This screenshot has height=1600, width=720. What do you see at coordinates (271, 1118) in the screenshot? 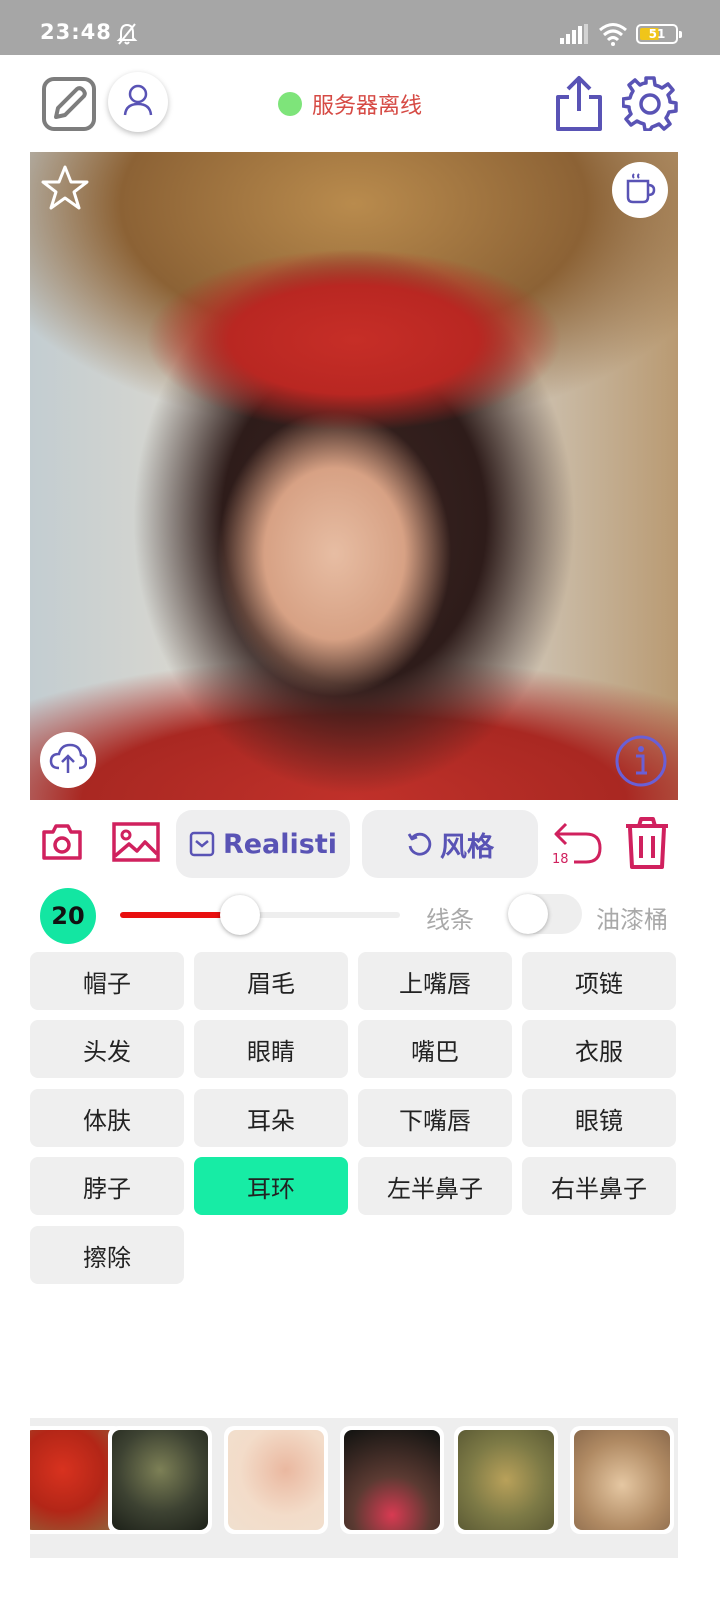
I see `part-button: 耳朵` at bounding box center [271, 1118].